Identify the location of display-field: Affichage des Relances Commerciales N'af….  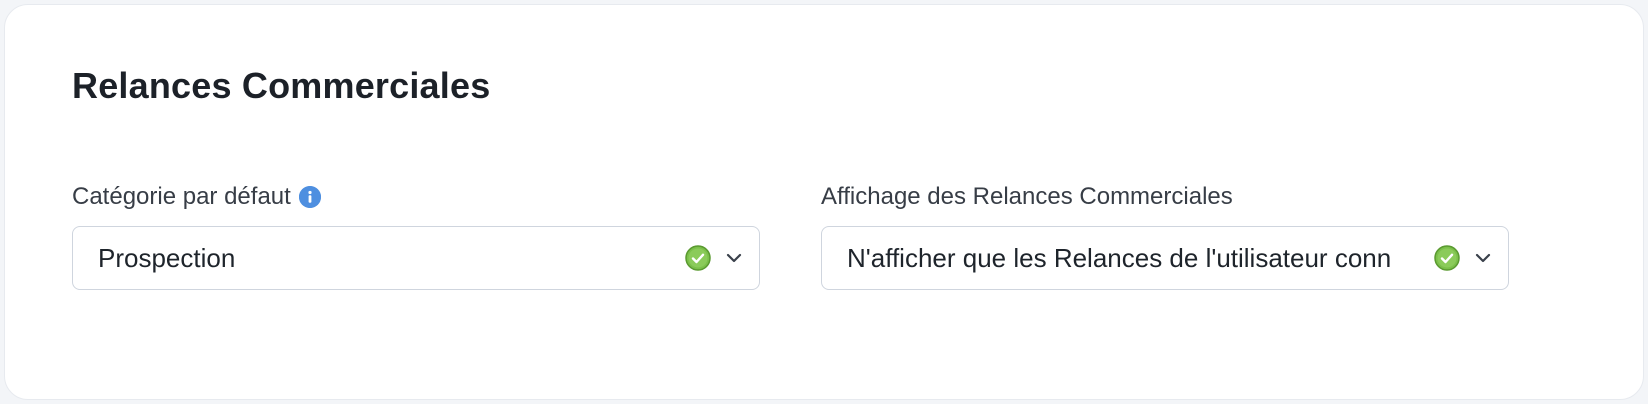
(1183, 236).